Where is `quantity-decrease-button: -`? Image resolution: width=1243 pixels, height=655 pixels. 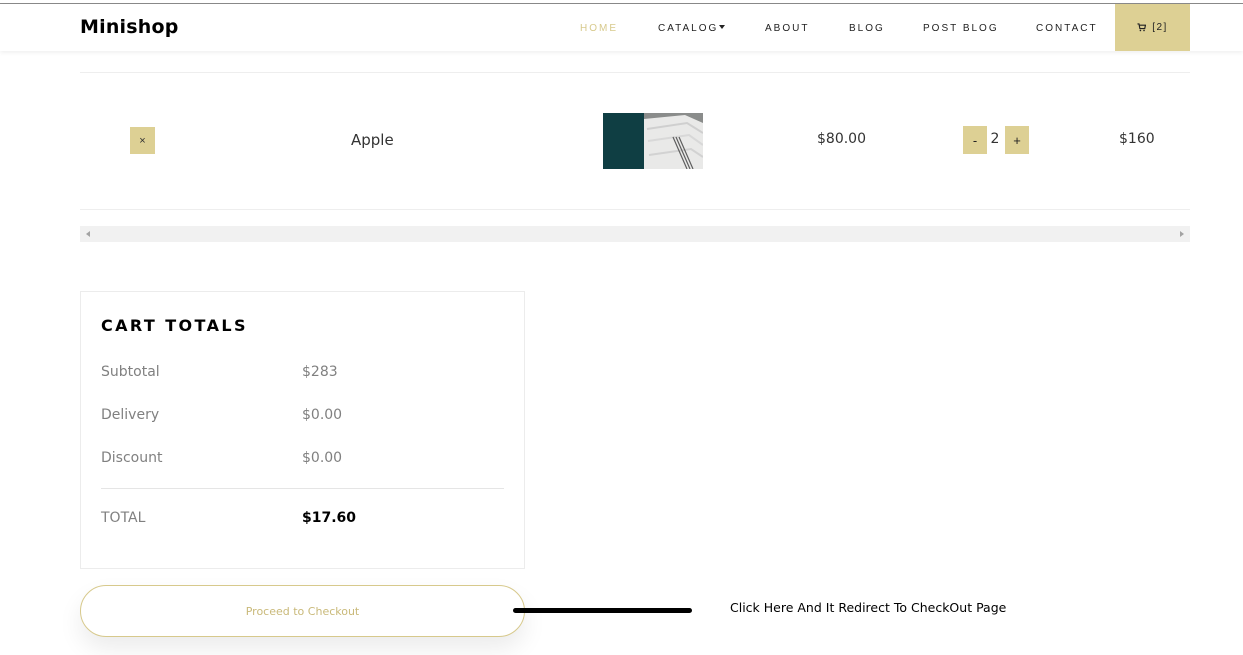
quantity-decrease-button: - is located at coordinates (975, 140).